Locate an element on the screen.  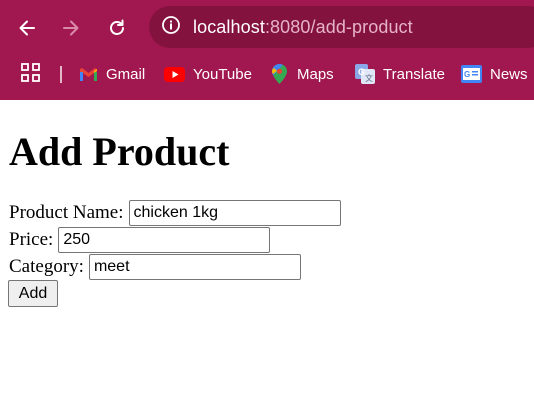
url-text: localhost:8080/add-product is located at coordinates (303, 27).